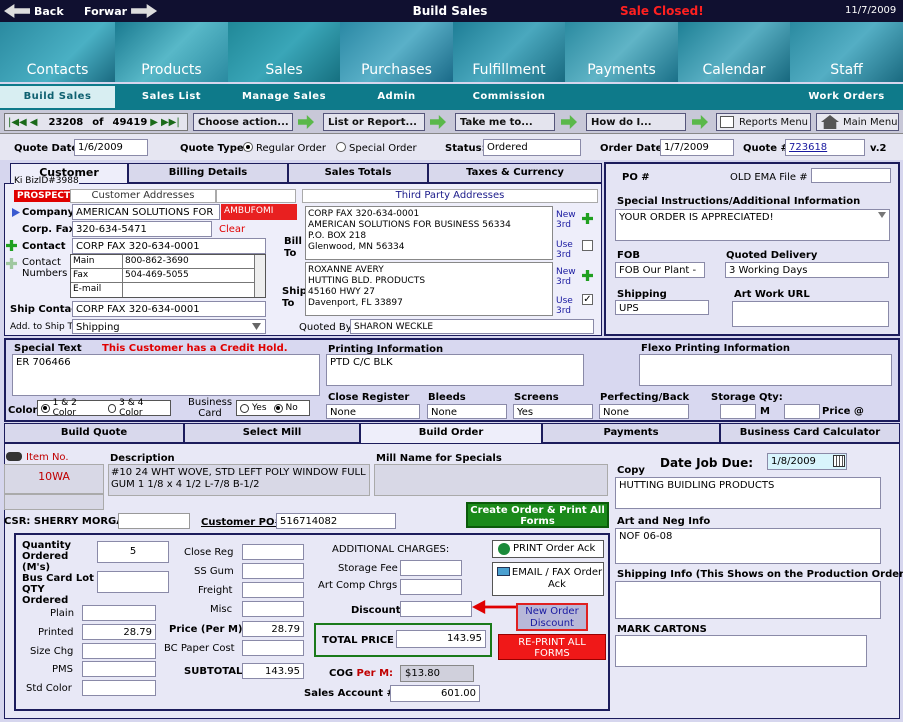 Image resolution: width=903 pixels, height=722 pixels. I want to click on business-card-no-radio, so click(278, 408).